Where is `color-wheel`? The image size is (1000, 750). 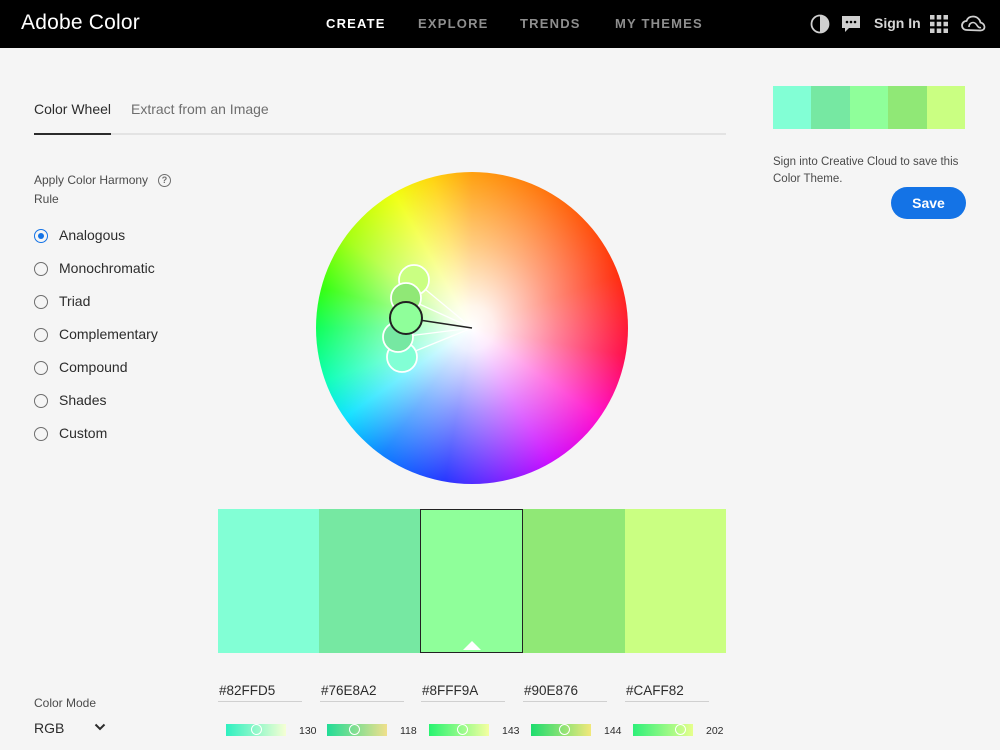
color-wheel is located at coordinates (472, 328).